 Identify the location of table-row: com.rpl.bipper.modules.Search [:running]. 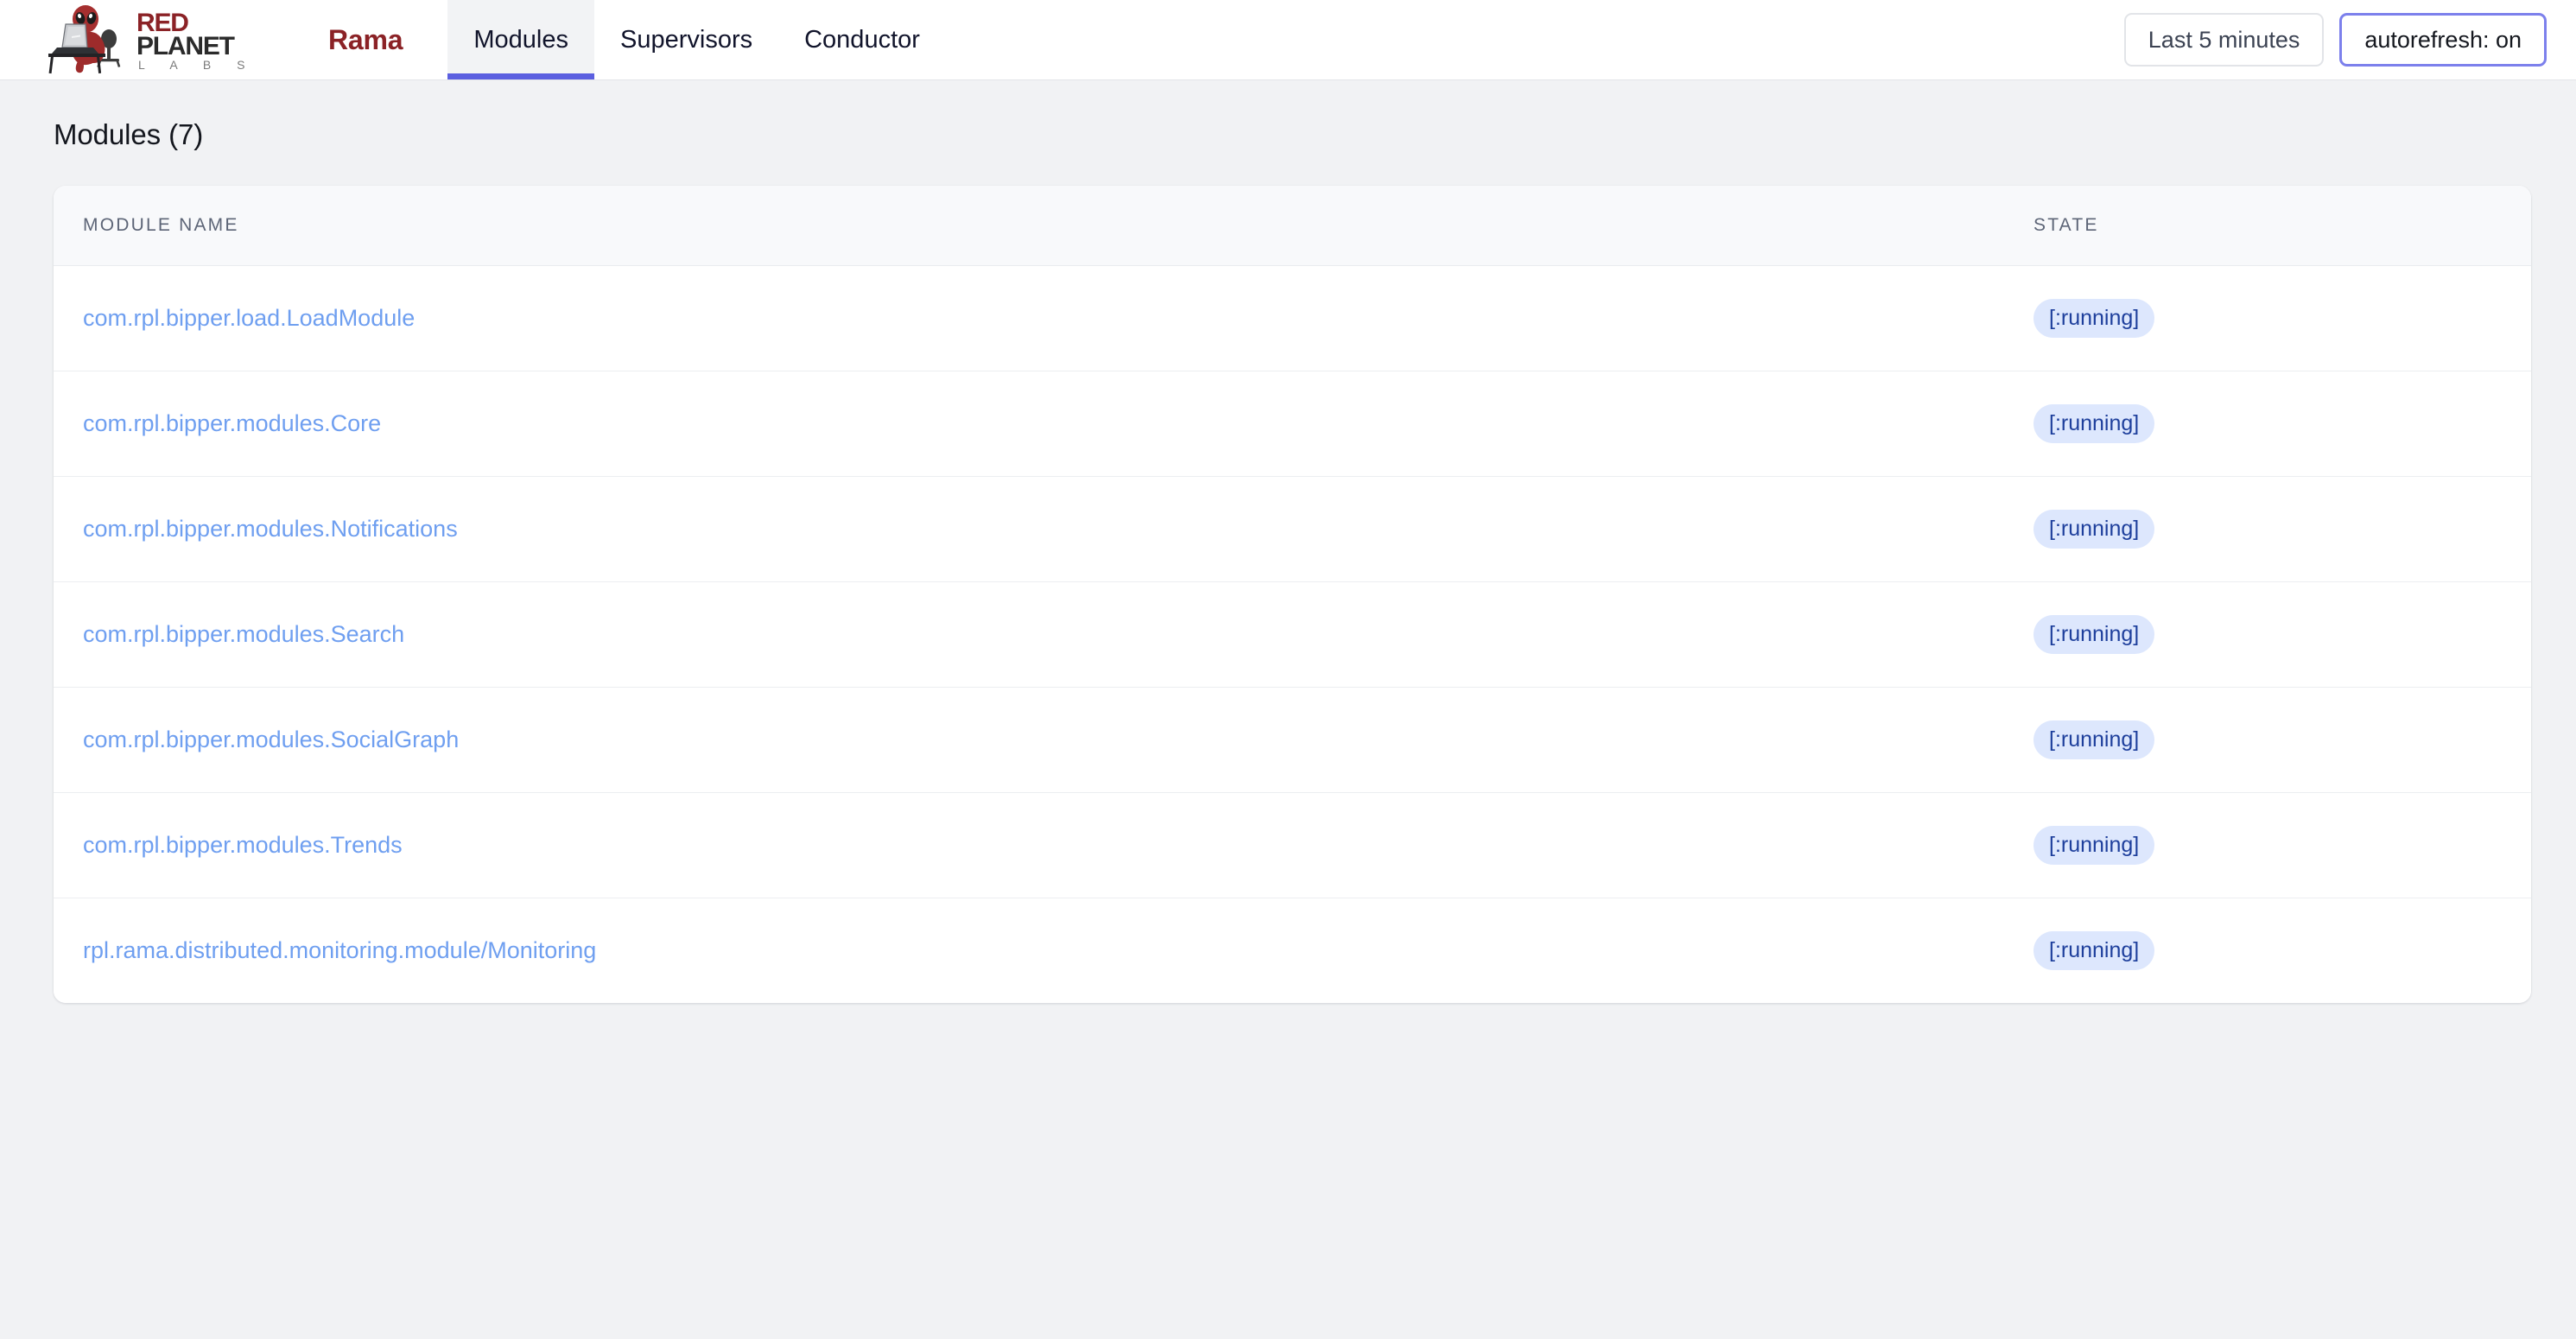
(1292, 634).